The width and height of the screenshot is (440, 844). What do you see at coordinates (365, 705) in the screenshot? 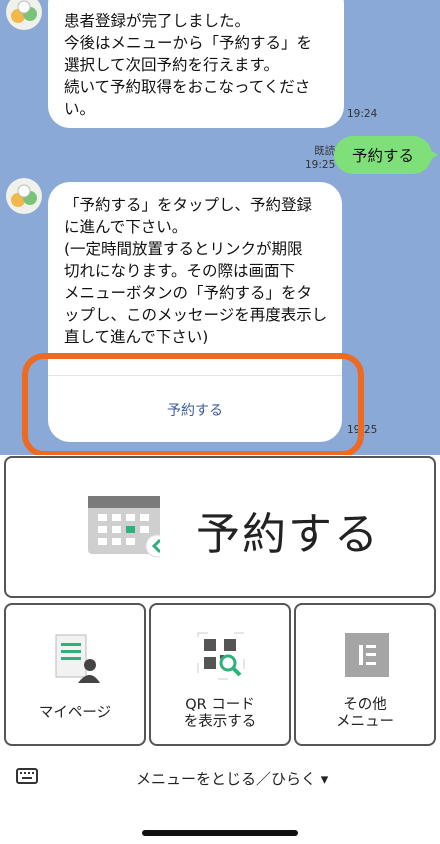
I see `other-label-line1: その他` at bounding box center [365, 705].